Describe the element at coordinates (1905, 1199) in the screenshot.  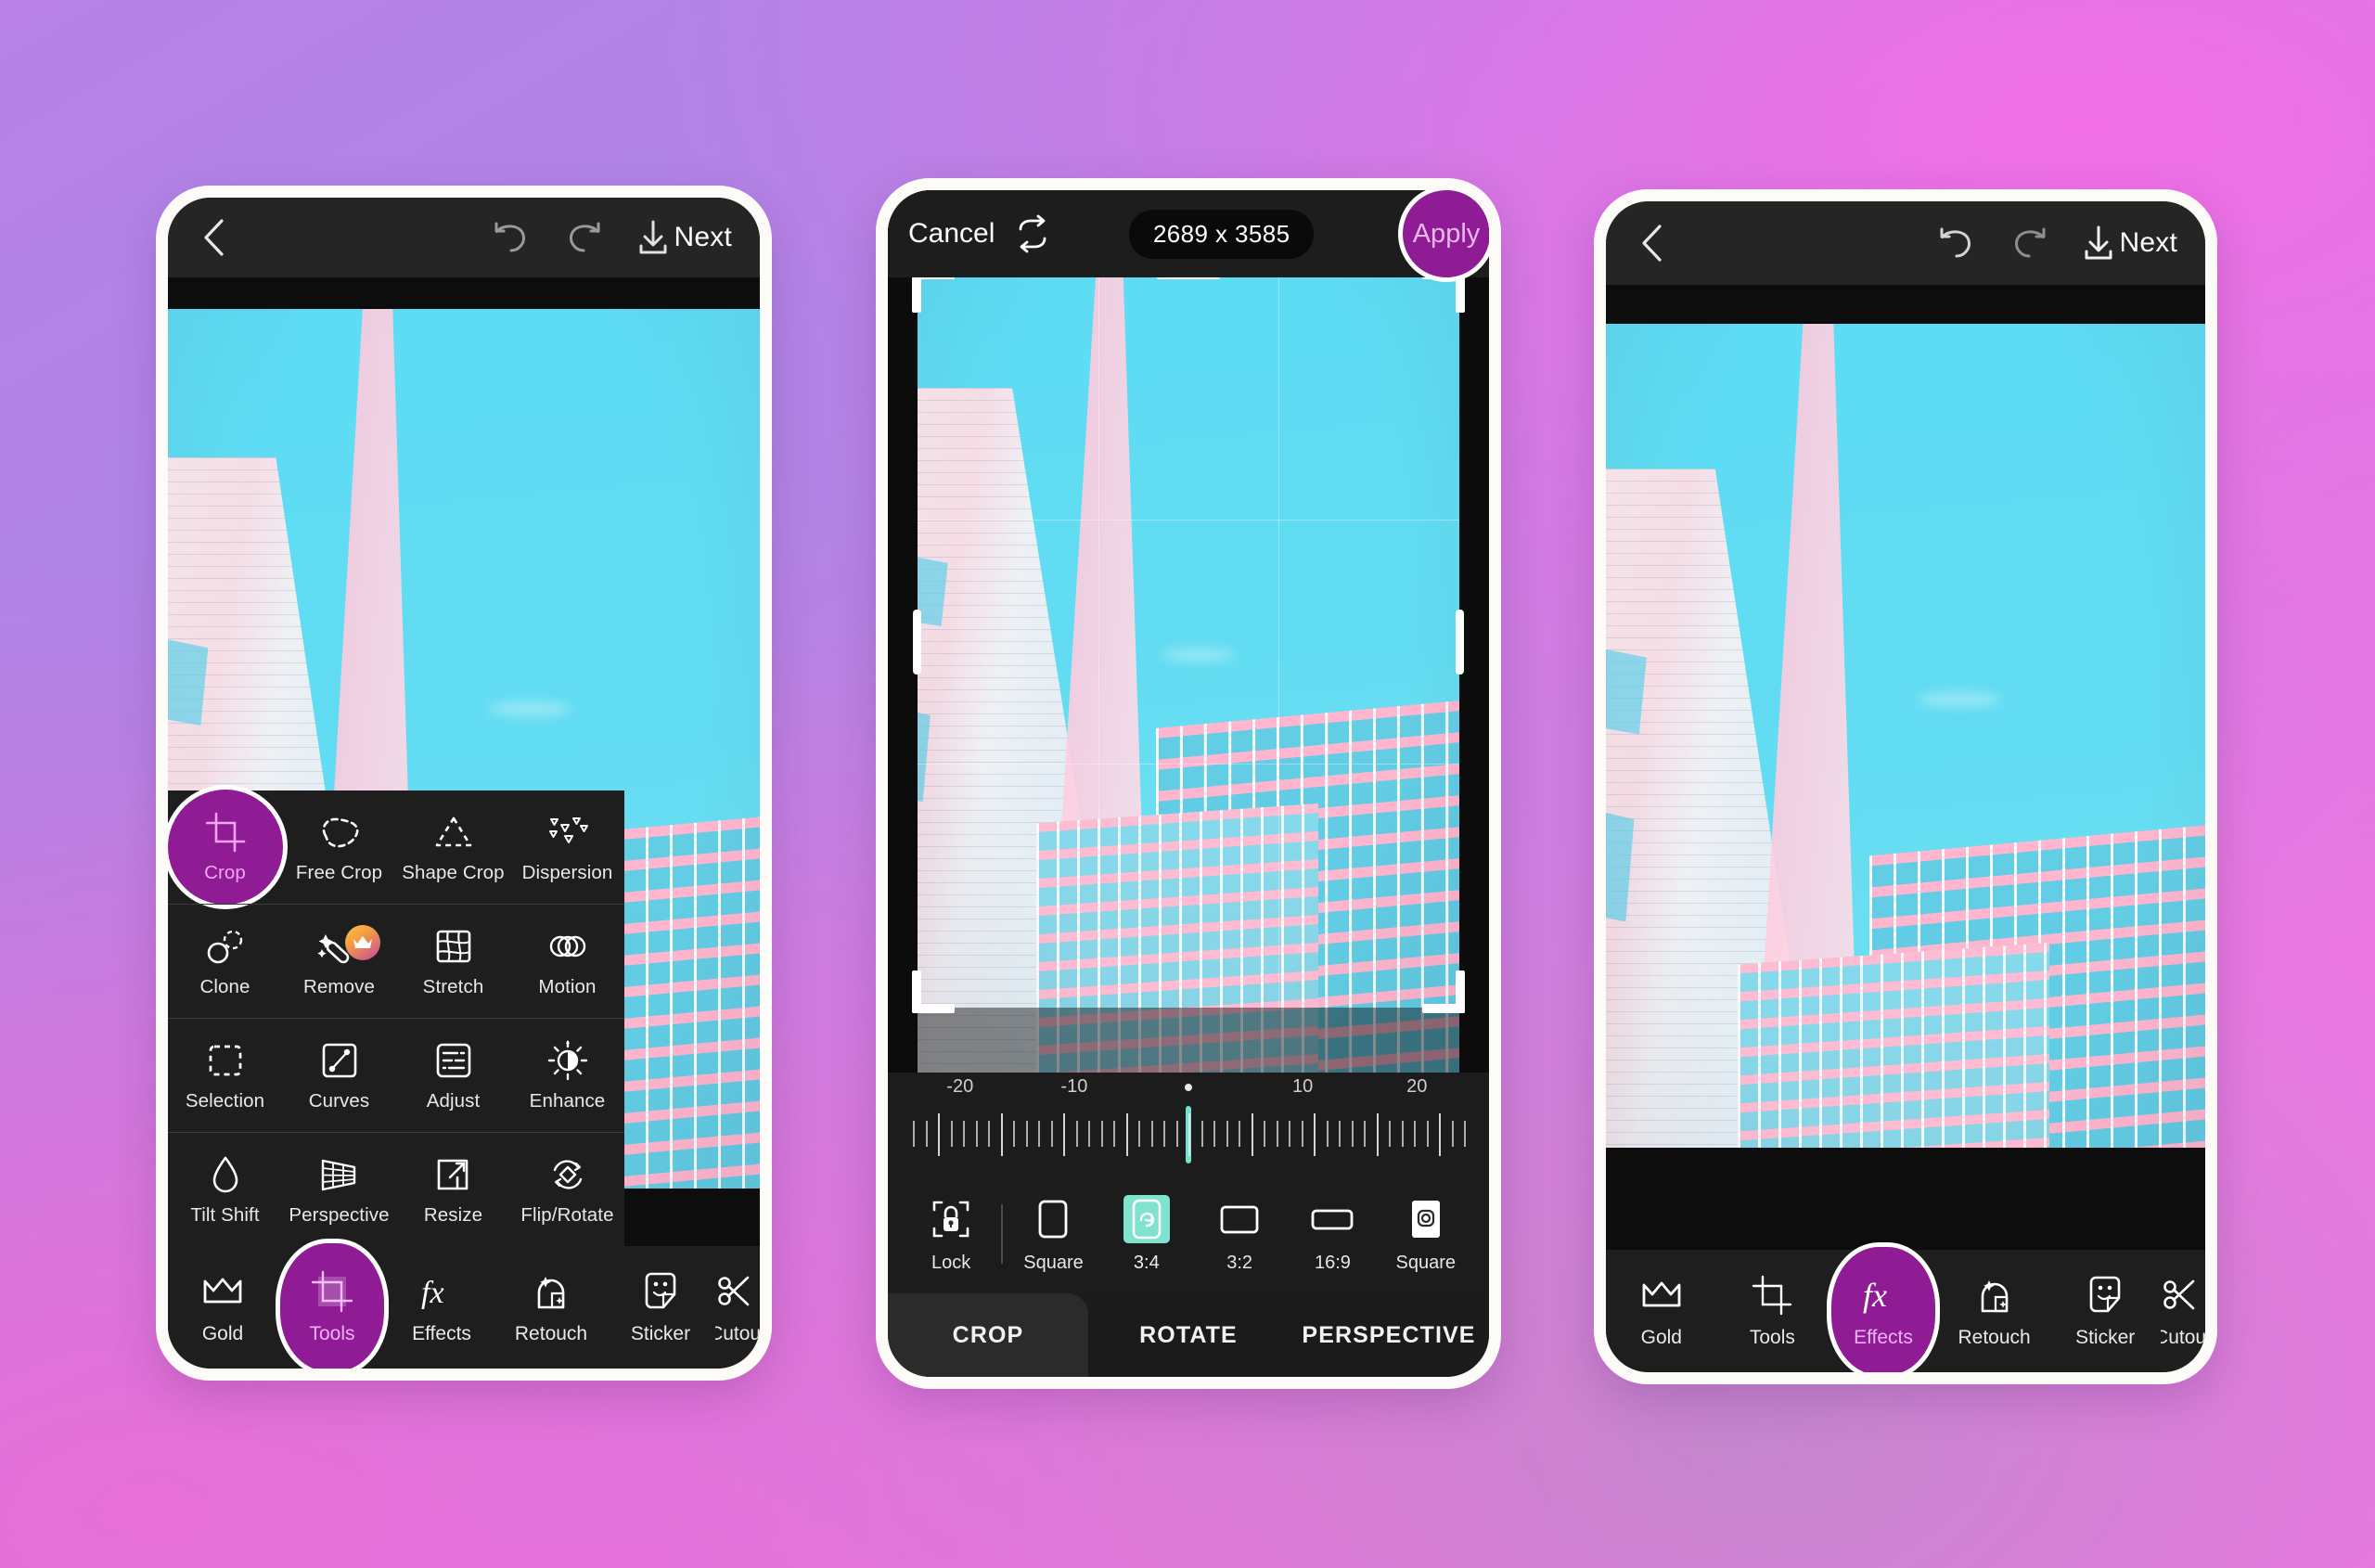
I see `phone3-letterbox-bottom` at that location.